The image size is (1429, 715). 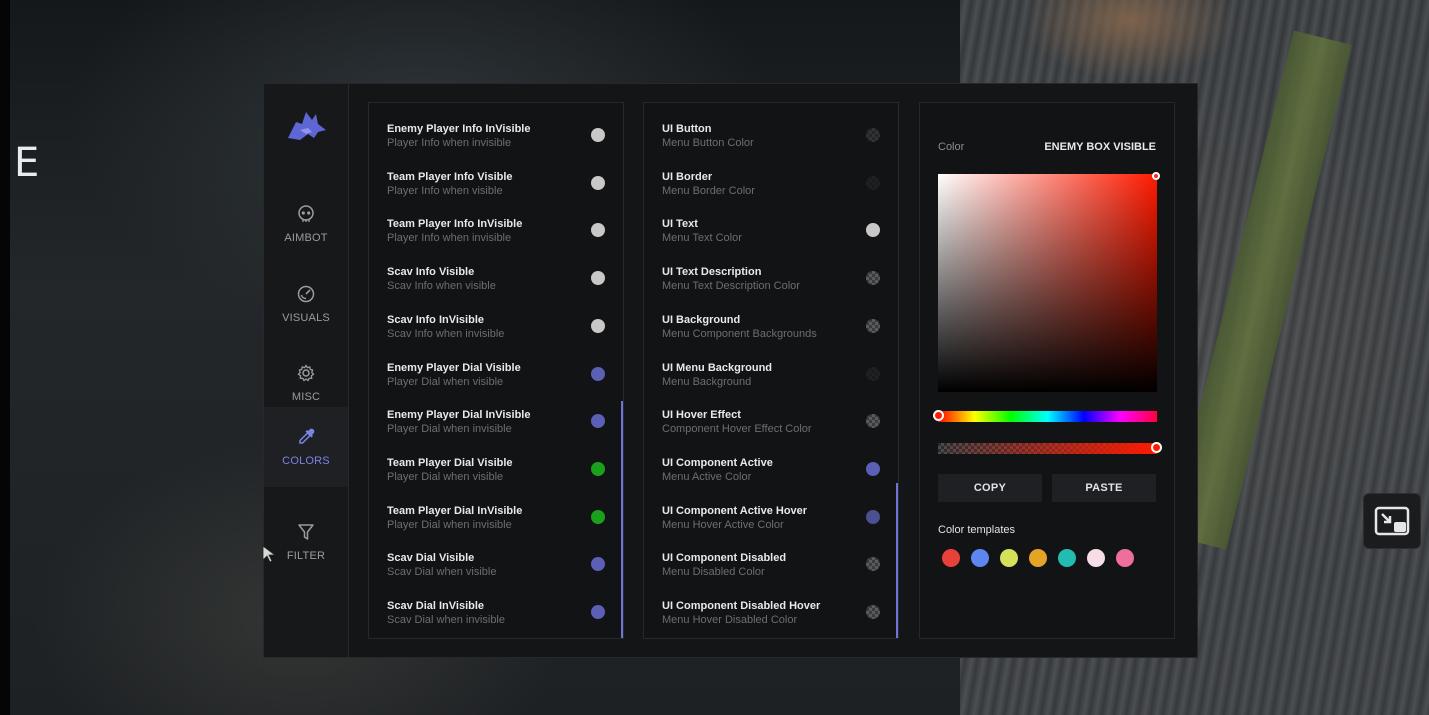 I want to click on color-setting-row: UI Button Menu Button Color, so click(x=771, y=133).